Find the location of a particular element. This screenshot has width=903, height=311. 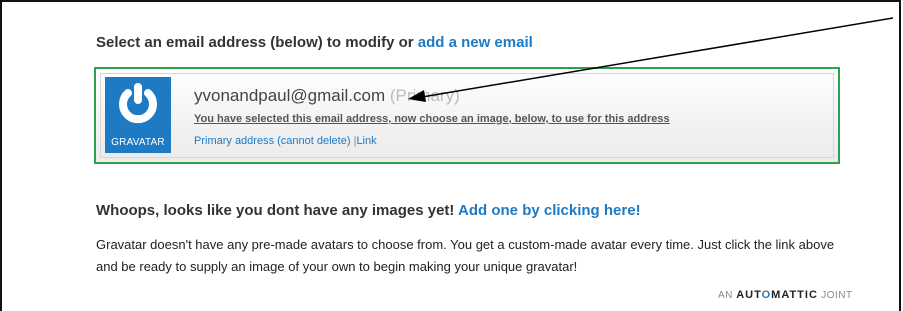

footer-brand-b: MATTIC is located at coordinates (794, 295).